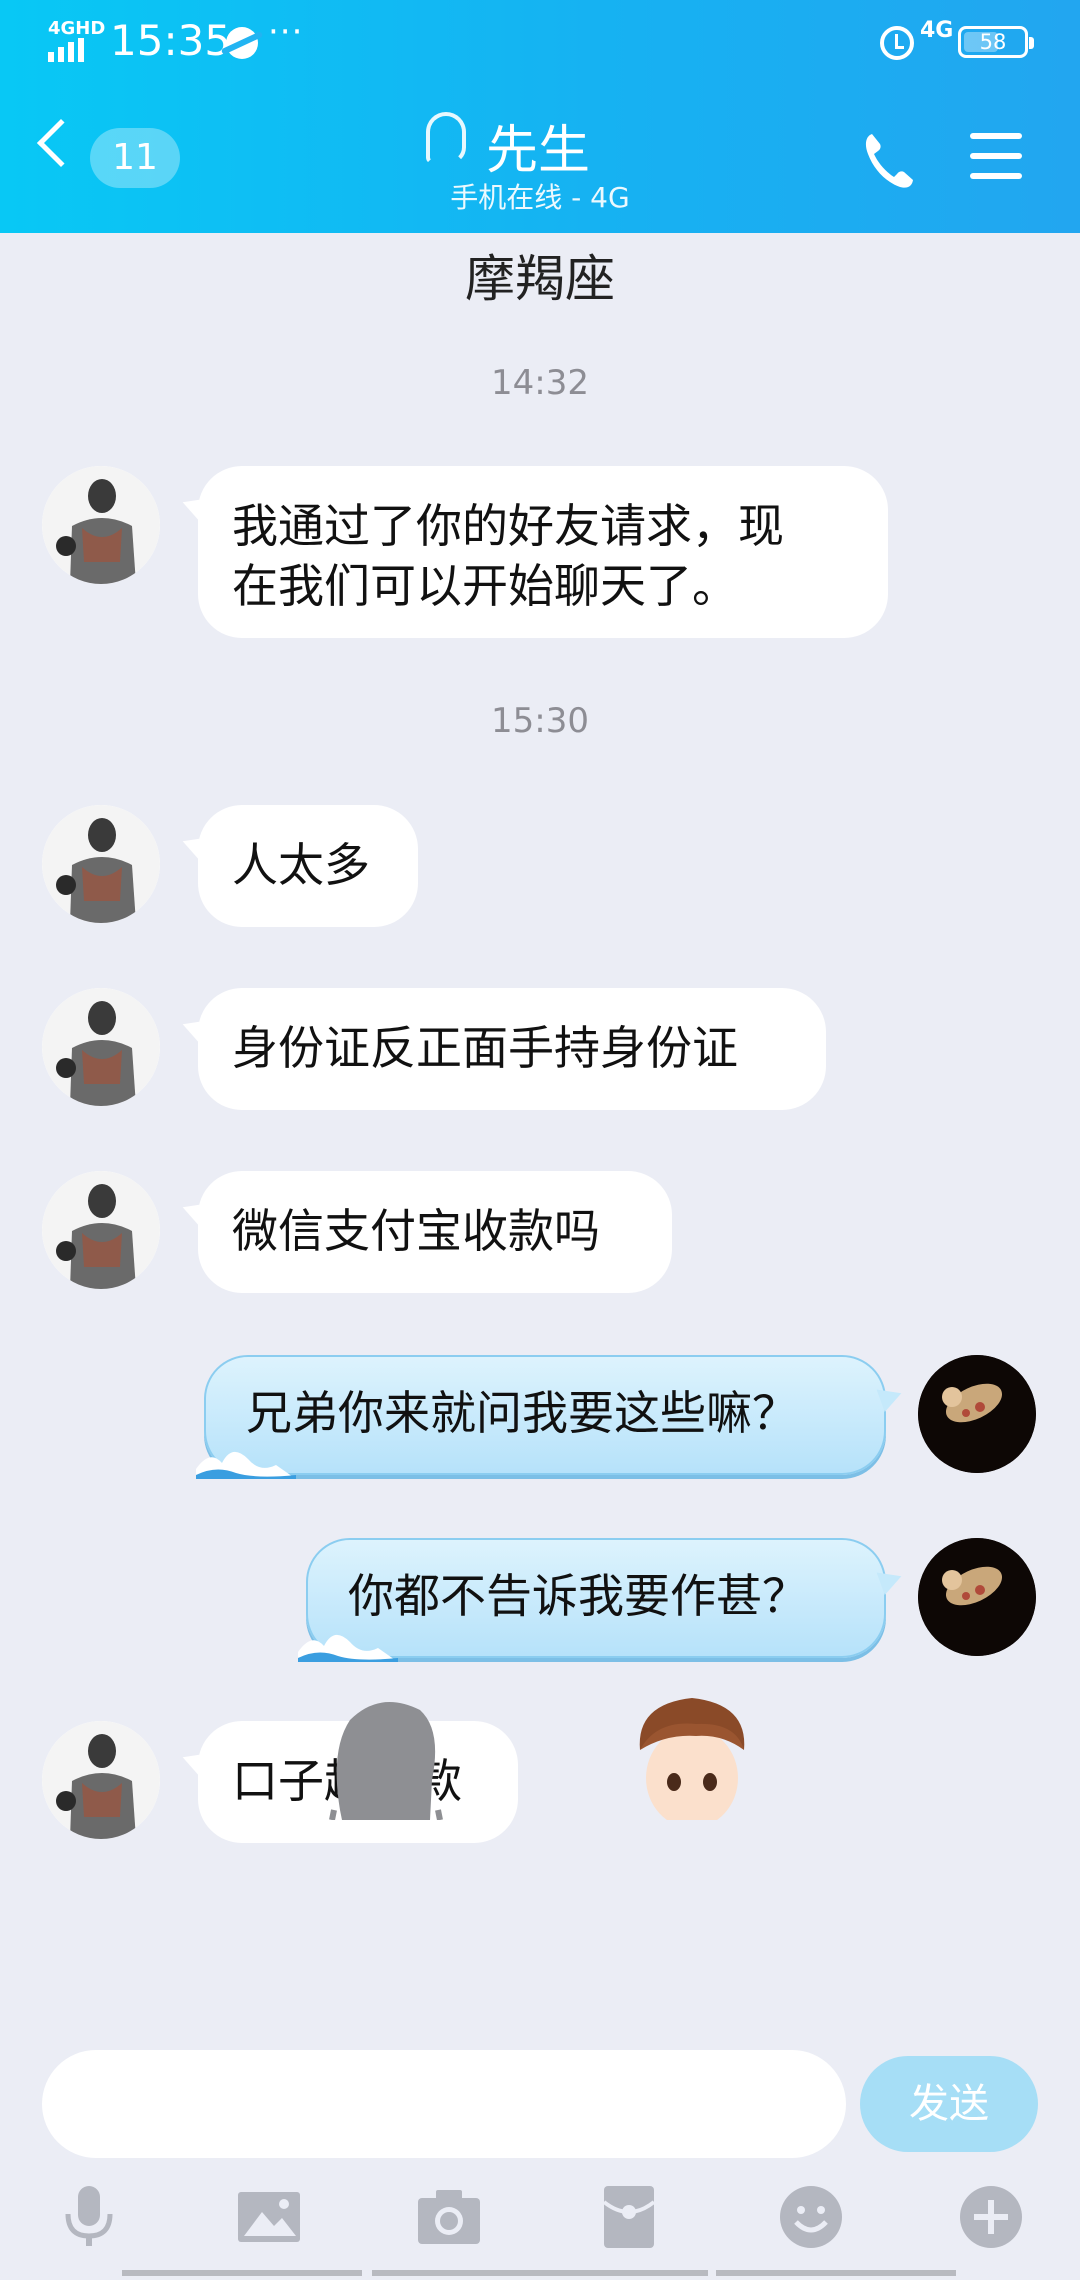 Image resolution: width=1080 pixels, height=2280 pixels. I want to click on title-bar: 4GHD 15:35 ··· 4G 58 11 先生 手机在线 - 4G, so click(540, 116).